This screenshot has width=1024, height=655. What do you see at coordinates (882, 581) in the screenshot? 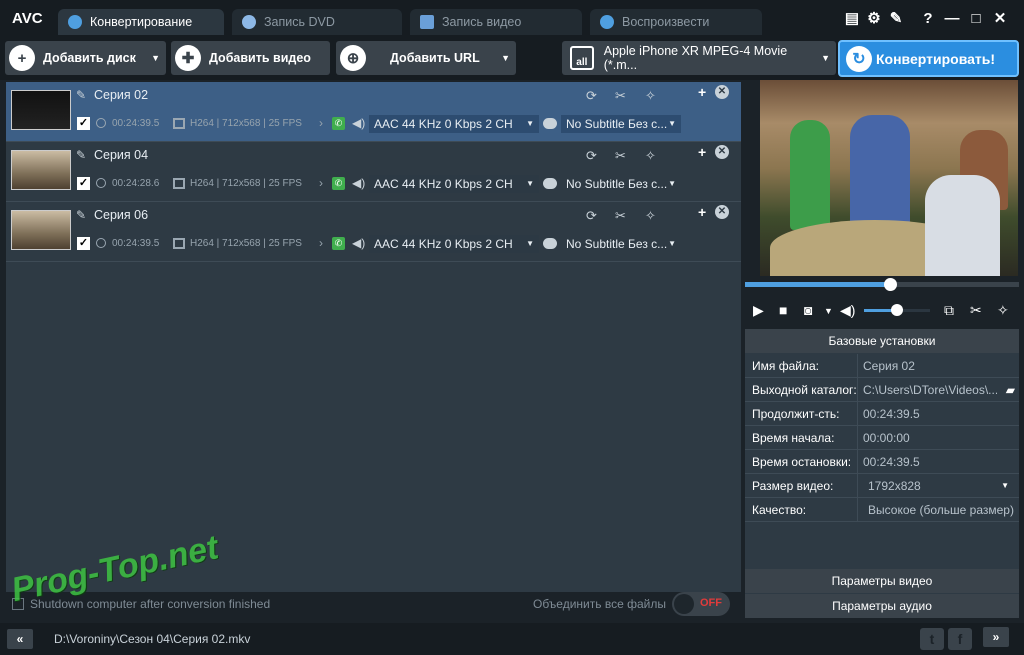
I see `video-params-button: Параметры видео` at bounding box center [882, 581].